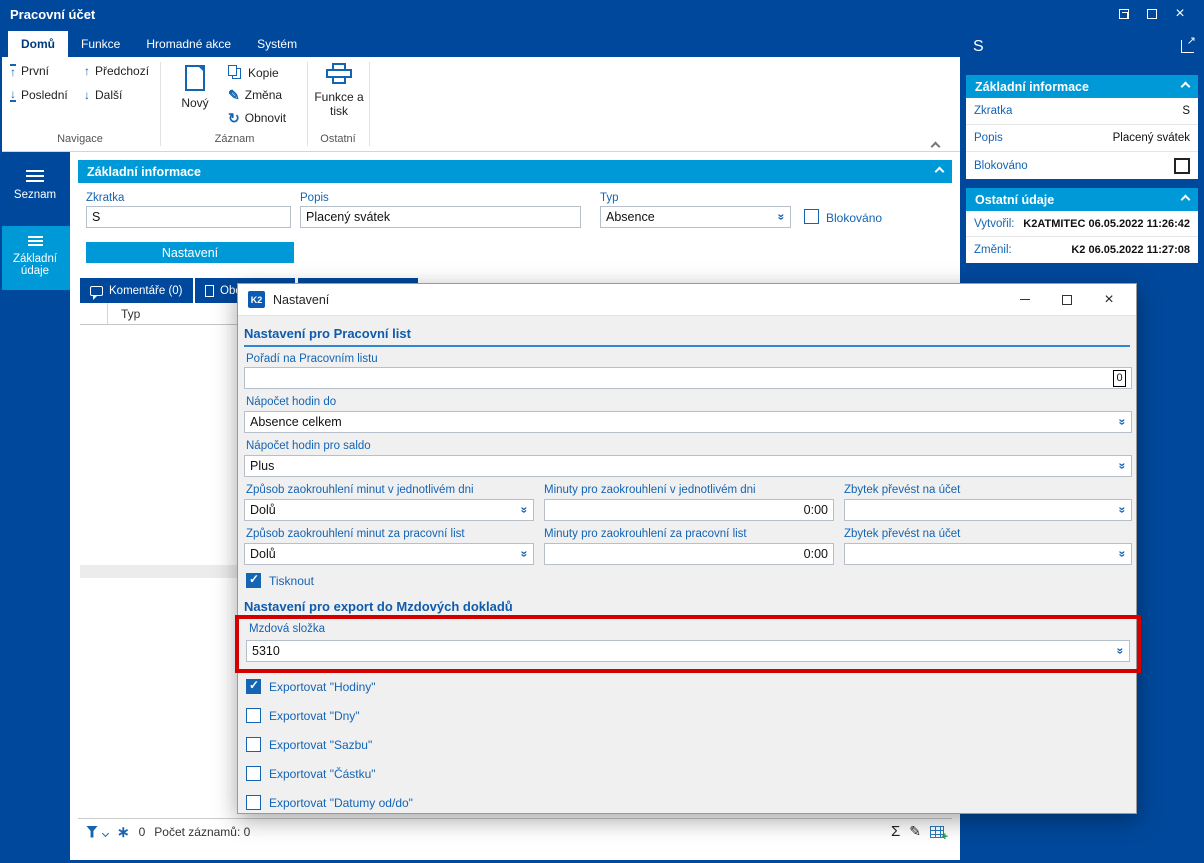 The height and width of the screenshot is (863, 1204). What do you see at coordinates (303, 715) in the screenshot?
I see `export-dny-row: Exportovat "Dny"` at bounding box center [303, 715].